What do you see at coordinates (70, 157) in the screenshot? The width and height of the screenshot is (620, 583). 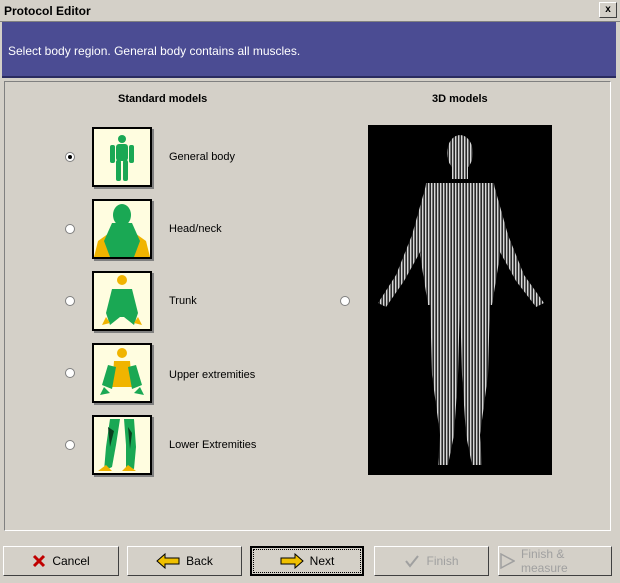 I see `radio-general-body` at bounding box center [70, 157].